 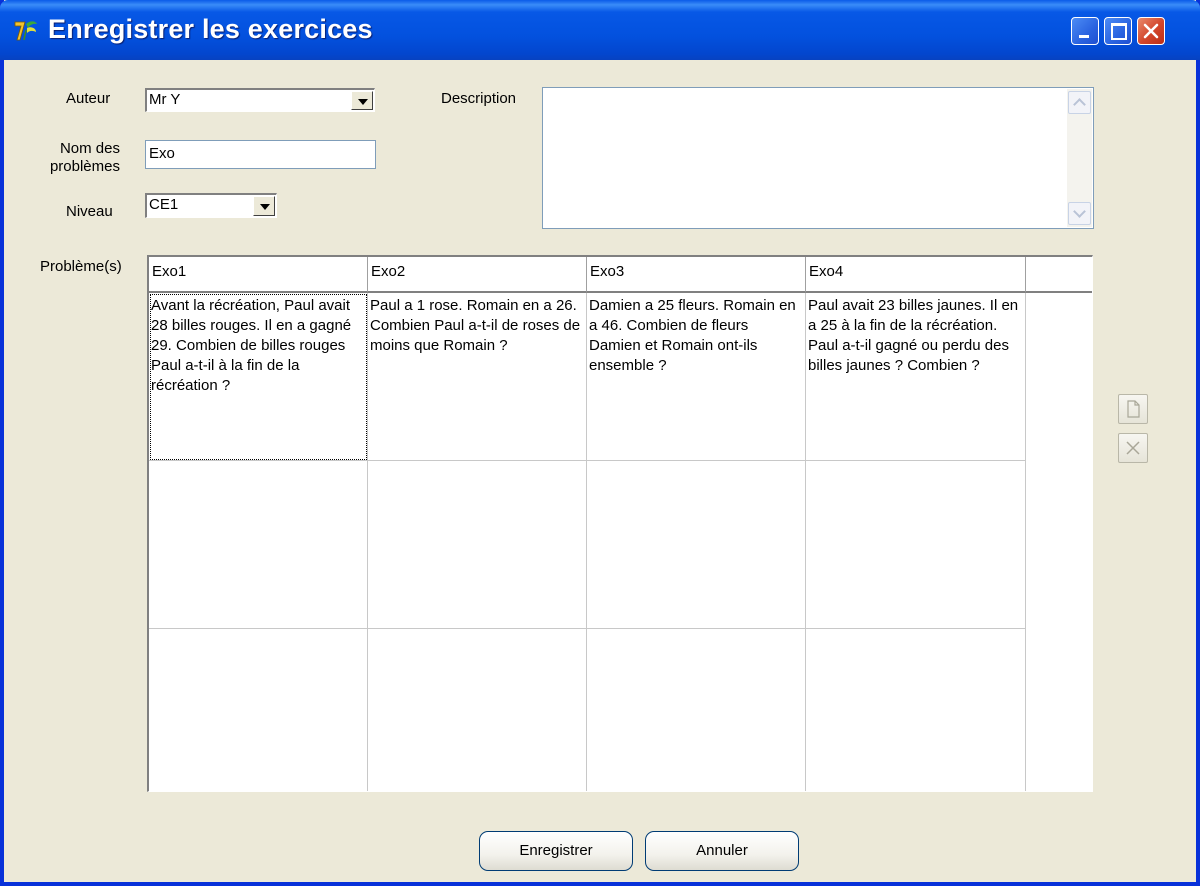 What do you see at coordinates (818, 158) in the screenshot?
I see `description-textarea` at bounding box center [818, 158].